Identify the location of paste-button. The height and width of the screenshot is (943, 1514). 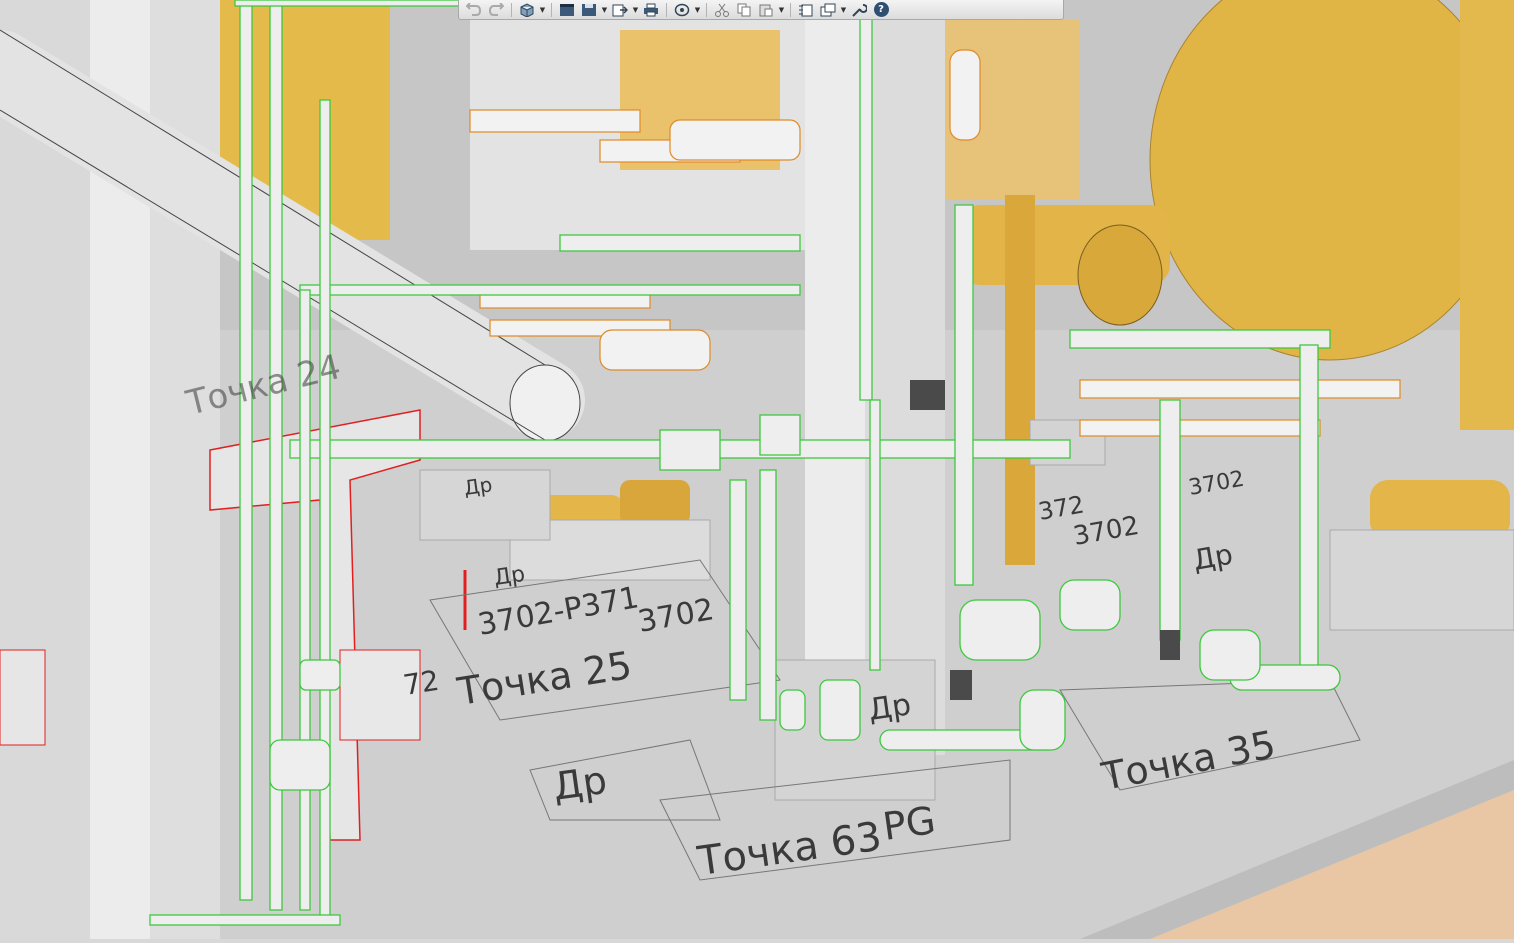
(766, 10).